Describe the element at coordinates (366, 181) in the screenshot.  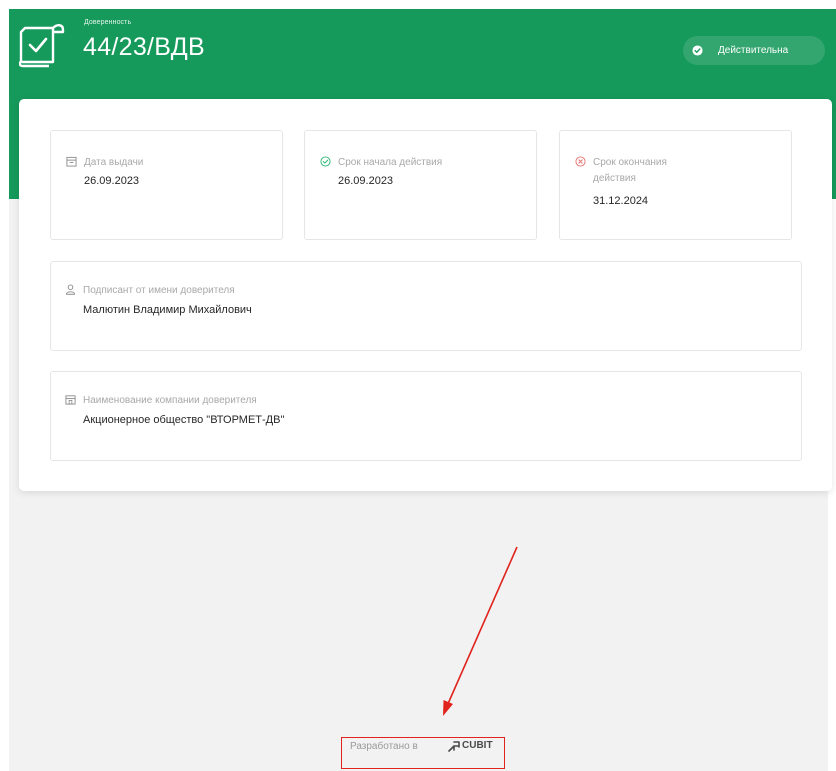
I see `start-date-value: 26.09.2023` at that location.